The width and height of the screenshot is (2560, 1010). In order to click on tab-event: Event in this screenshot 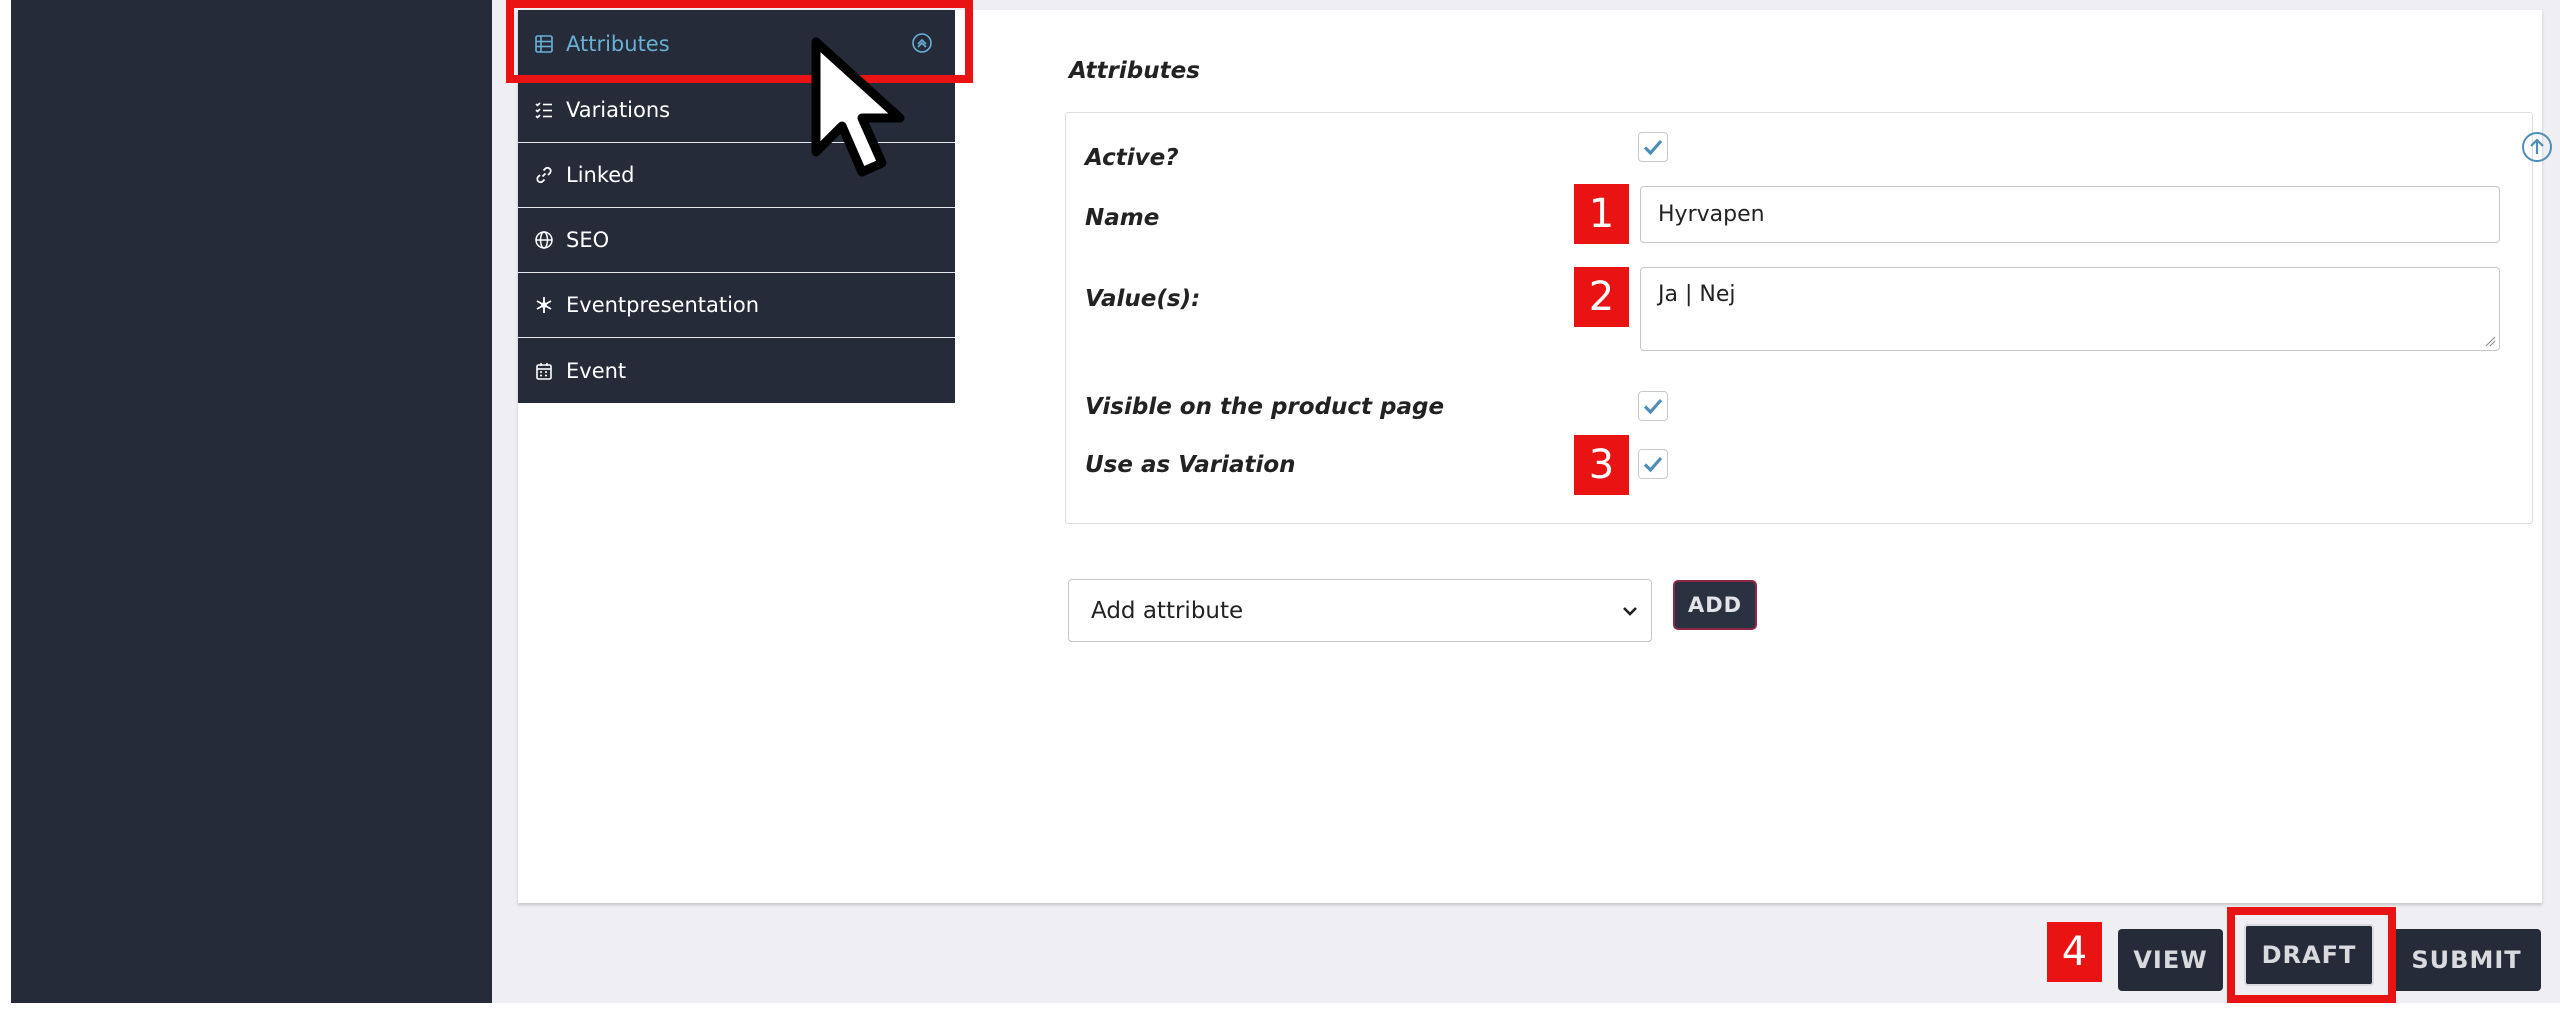, I will do `click(736, 370)`.